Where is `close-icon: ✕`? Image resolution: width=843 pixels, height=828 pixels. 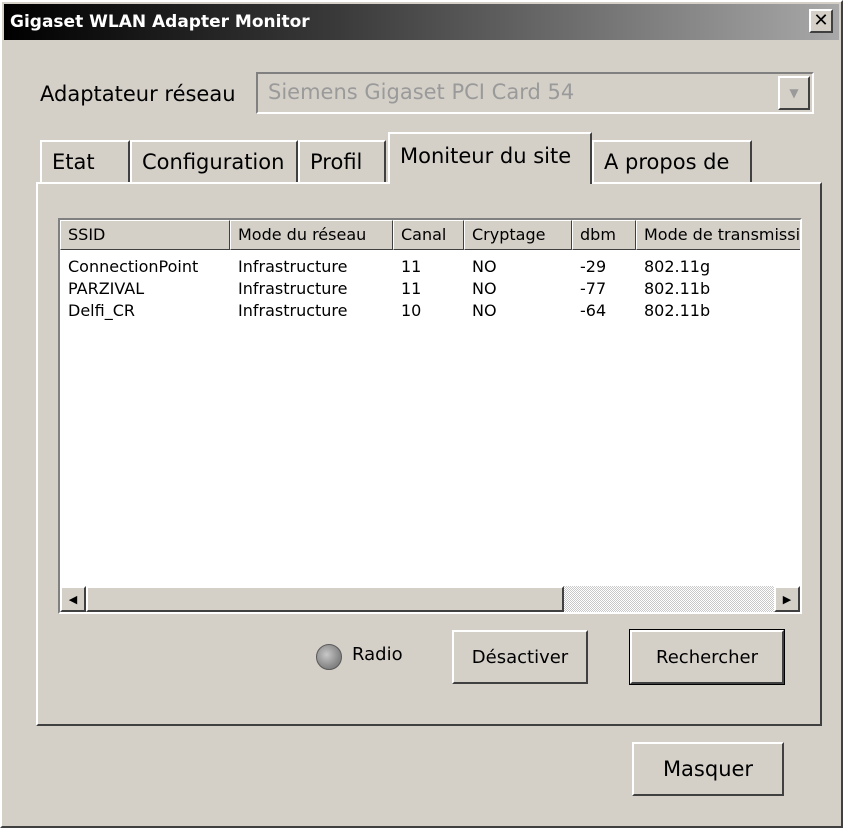 close-icon: ✕ is located at coordinates (821, 20).